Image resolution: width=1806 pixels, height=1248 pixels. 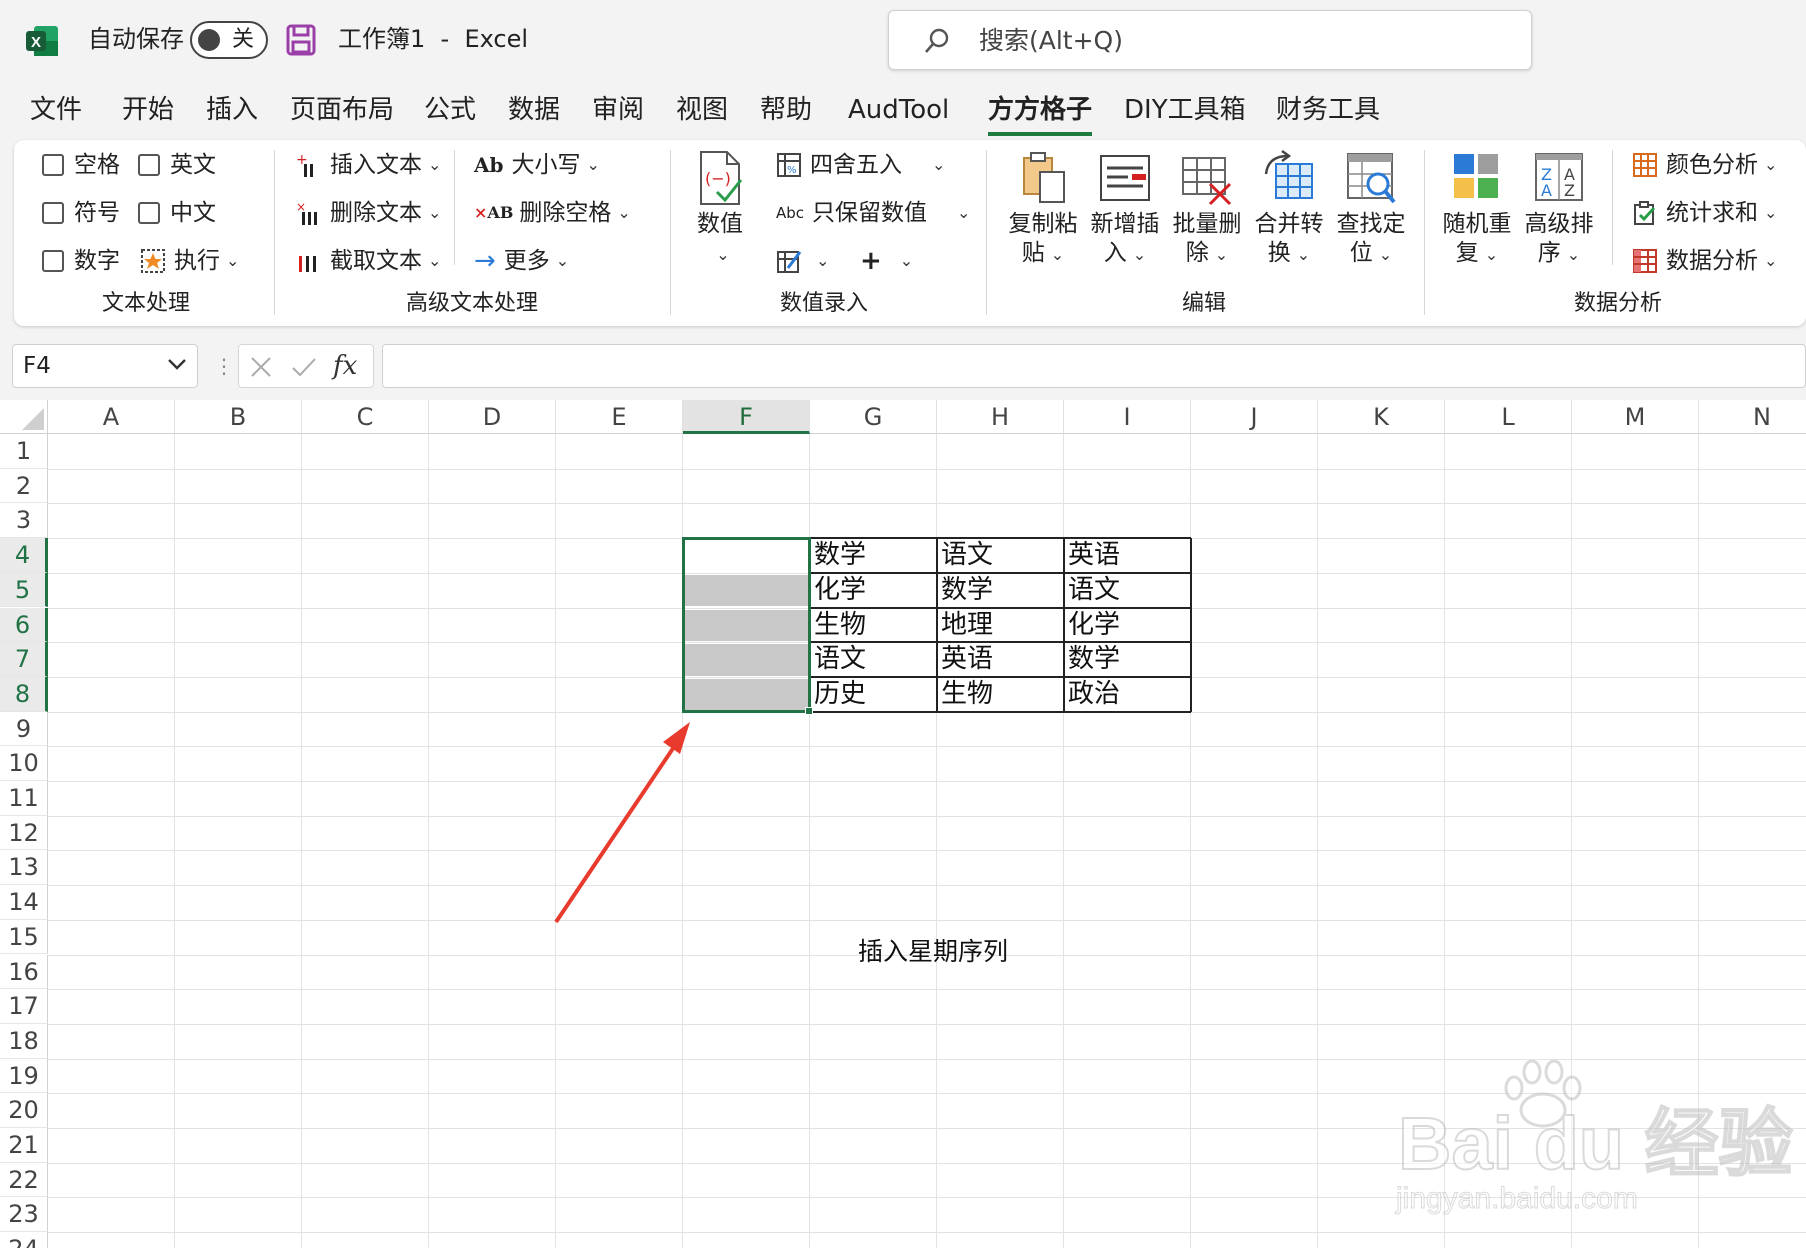 I want to click on color-analysis-button: 颜色分析 ⌄, so click(x=1704, y=165).